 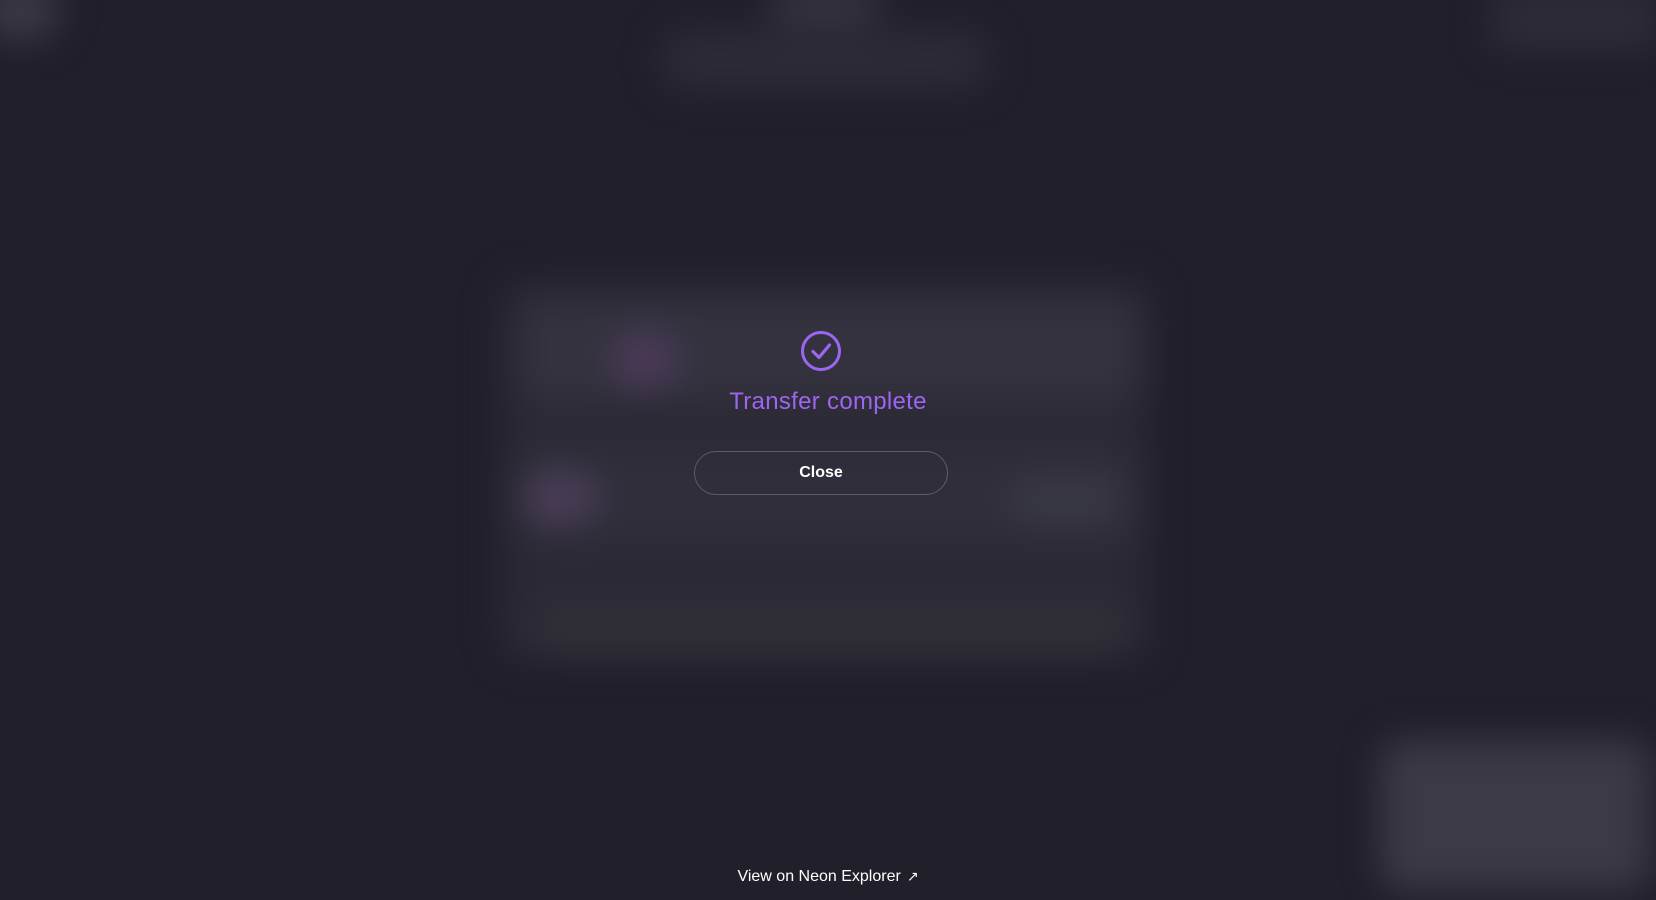 What do you see at coordinates (819, 876) in the screenshot?
I see `explorer-link-label: View on Neon Explorer` at bounding box center [819, 876].